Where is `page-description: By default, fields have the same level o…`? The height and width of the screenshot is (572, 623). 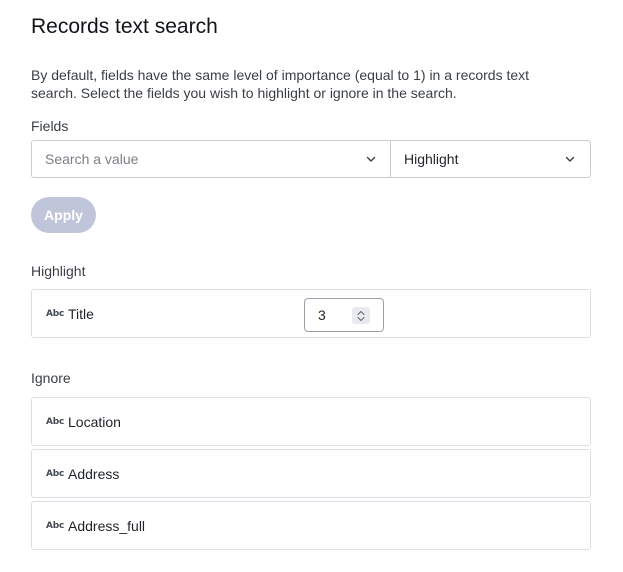 page-description: By default, fields have the same level o… is located at coordinates (280, 84).